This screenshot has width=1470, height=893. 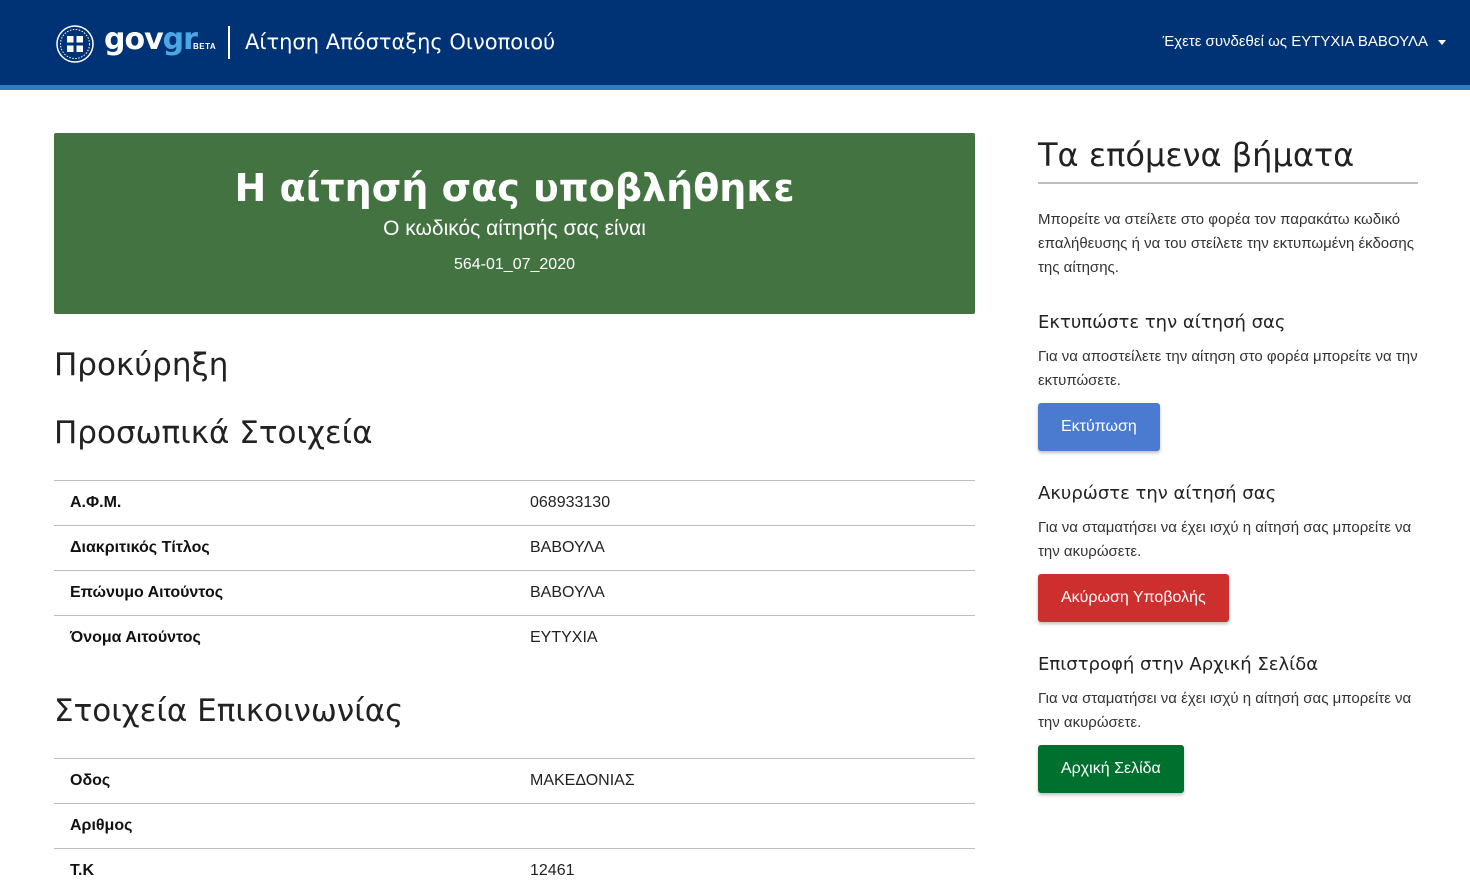 I want to click on print-heading: Εκτυπώστε την αίτησή σας, so click(x=1162, y=322).